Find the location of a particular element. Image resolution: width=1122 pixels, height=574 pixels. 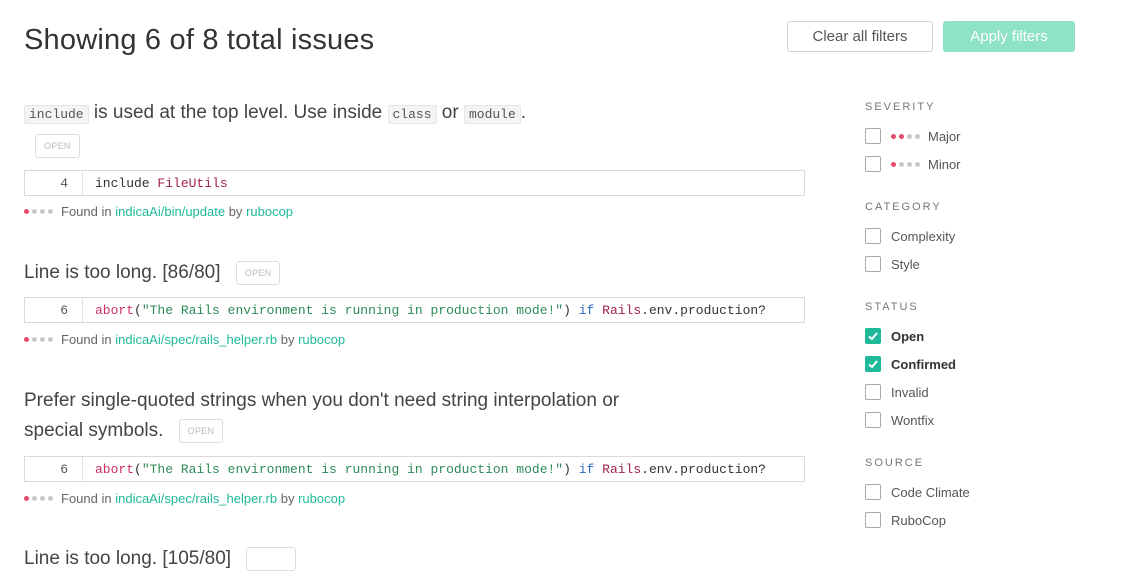

filter-label: Major is located at coordinates (944, 136).